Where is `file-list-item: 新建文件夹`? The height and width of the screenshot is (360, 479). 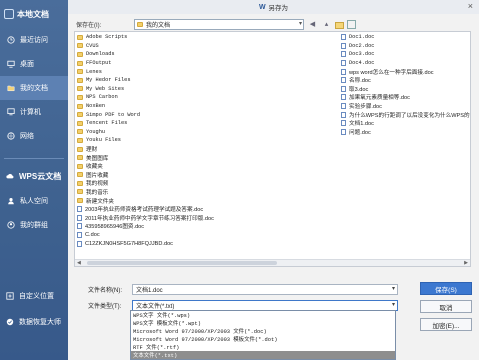 file-list-item: 新建文件夹 is located at coordinates (206, 200).